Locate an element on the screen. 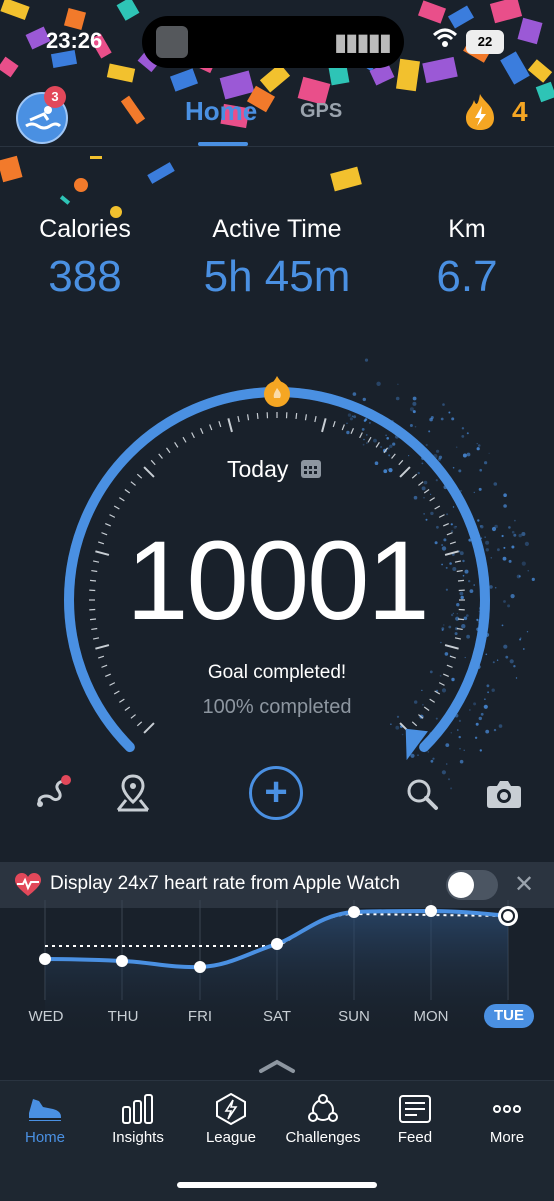 This screenshot has height=1201, width=554. week-point-wed is located at coordinates (45, 959).